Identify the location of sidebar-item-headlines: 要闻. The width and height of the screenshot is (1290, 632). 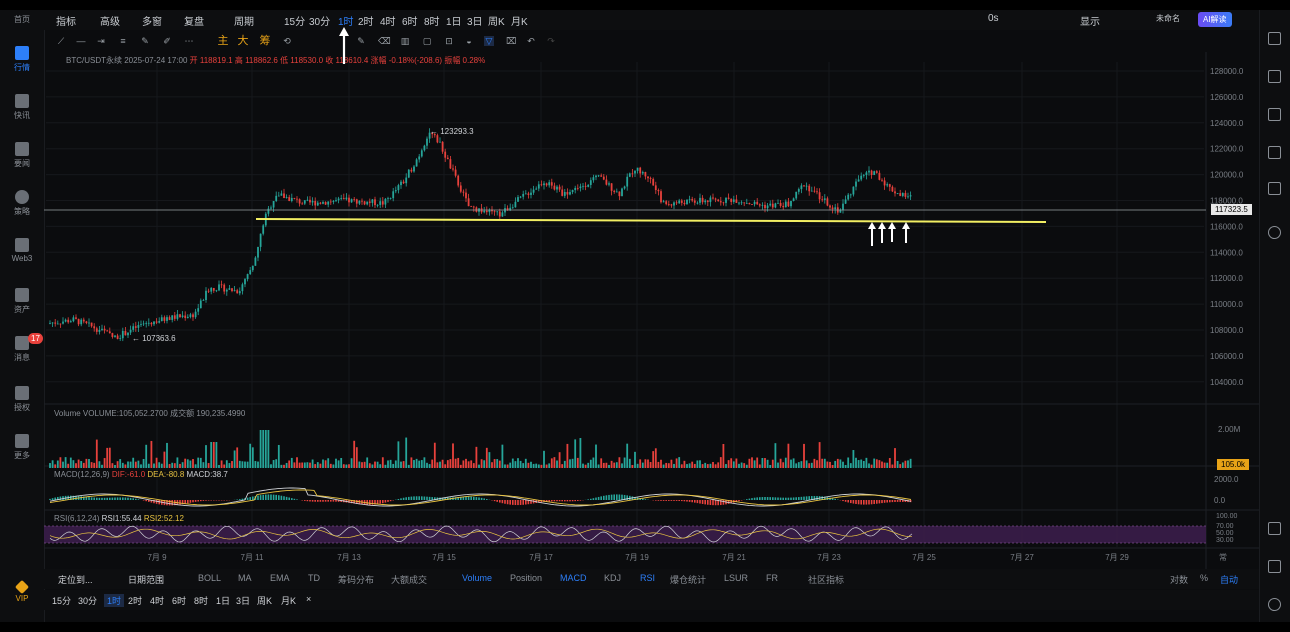
(22, 155).